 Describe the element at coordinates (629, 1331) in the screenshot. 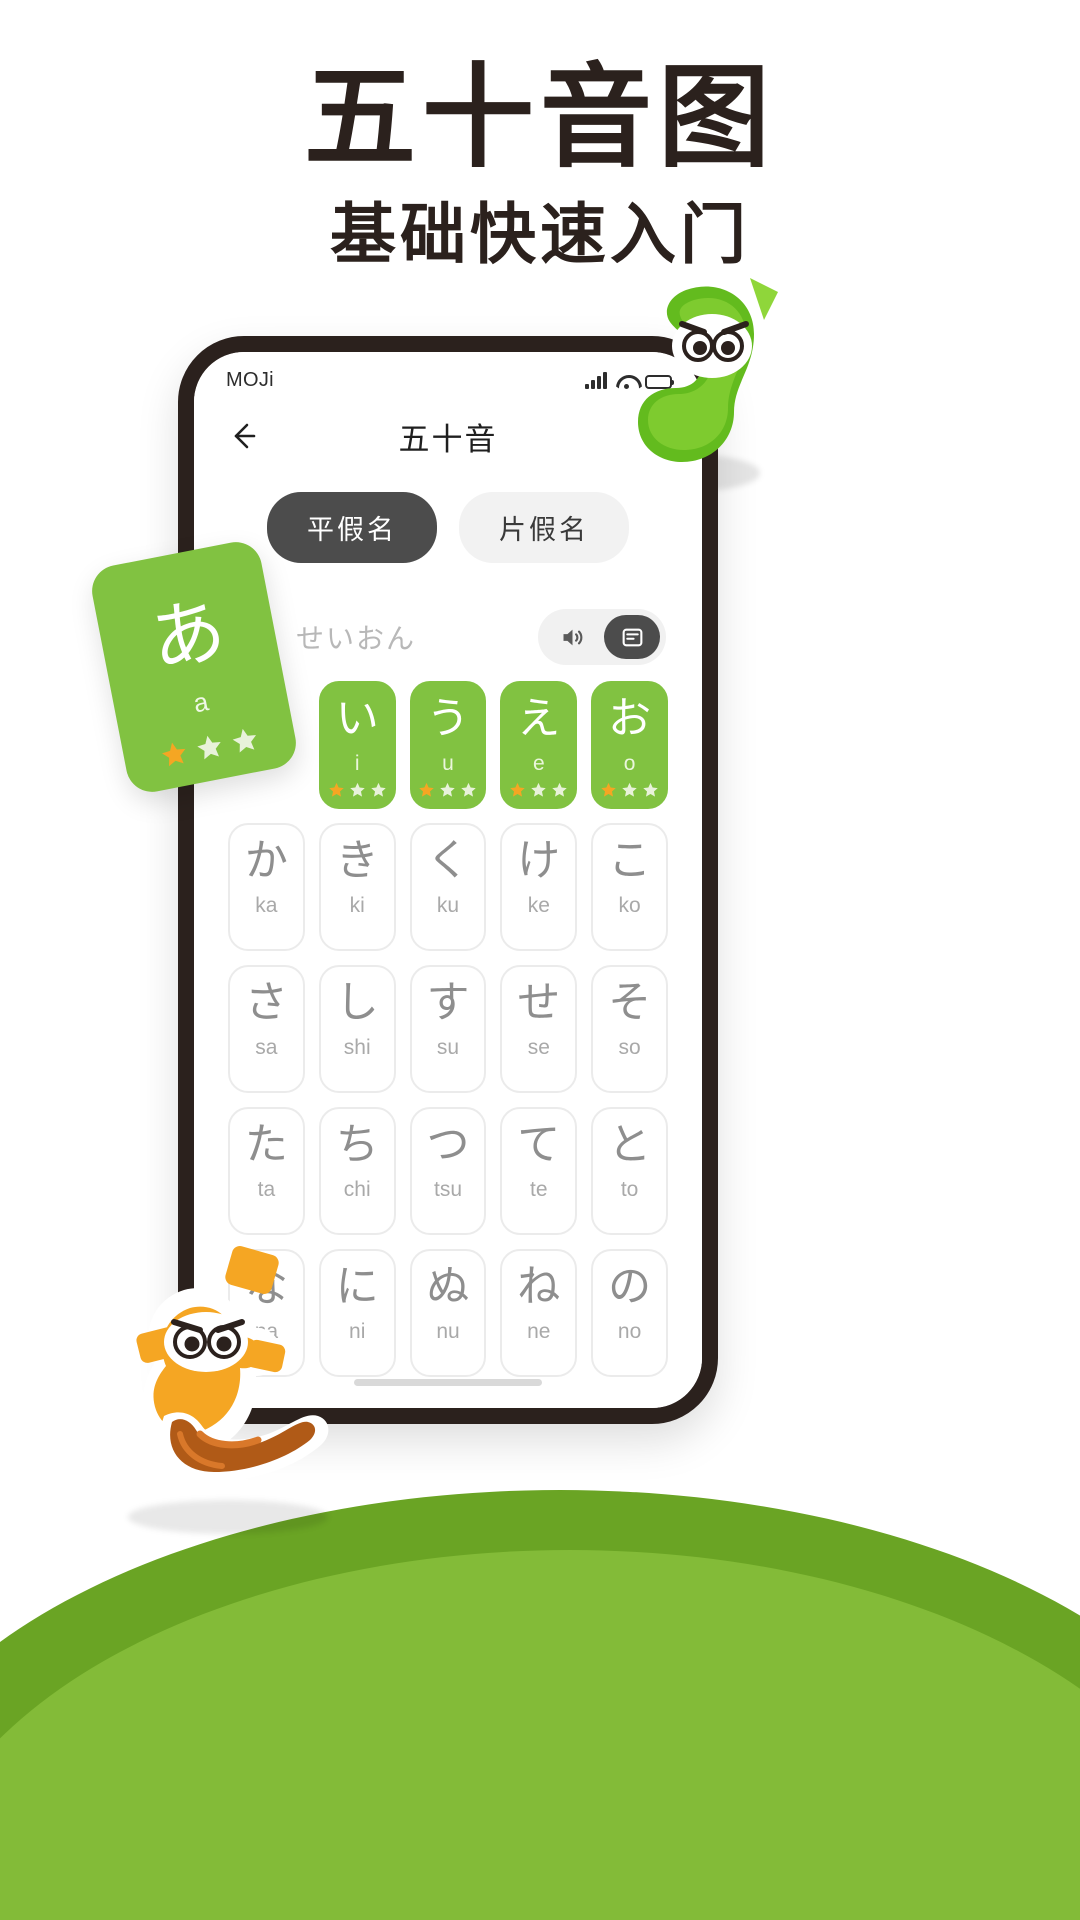

I see `kana-romaji: no` at that location.